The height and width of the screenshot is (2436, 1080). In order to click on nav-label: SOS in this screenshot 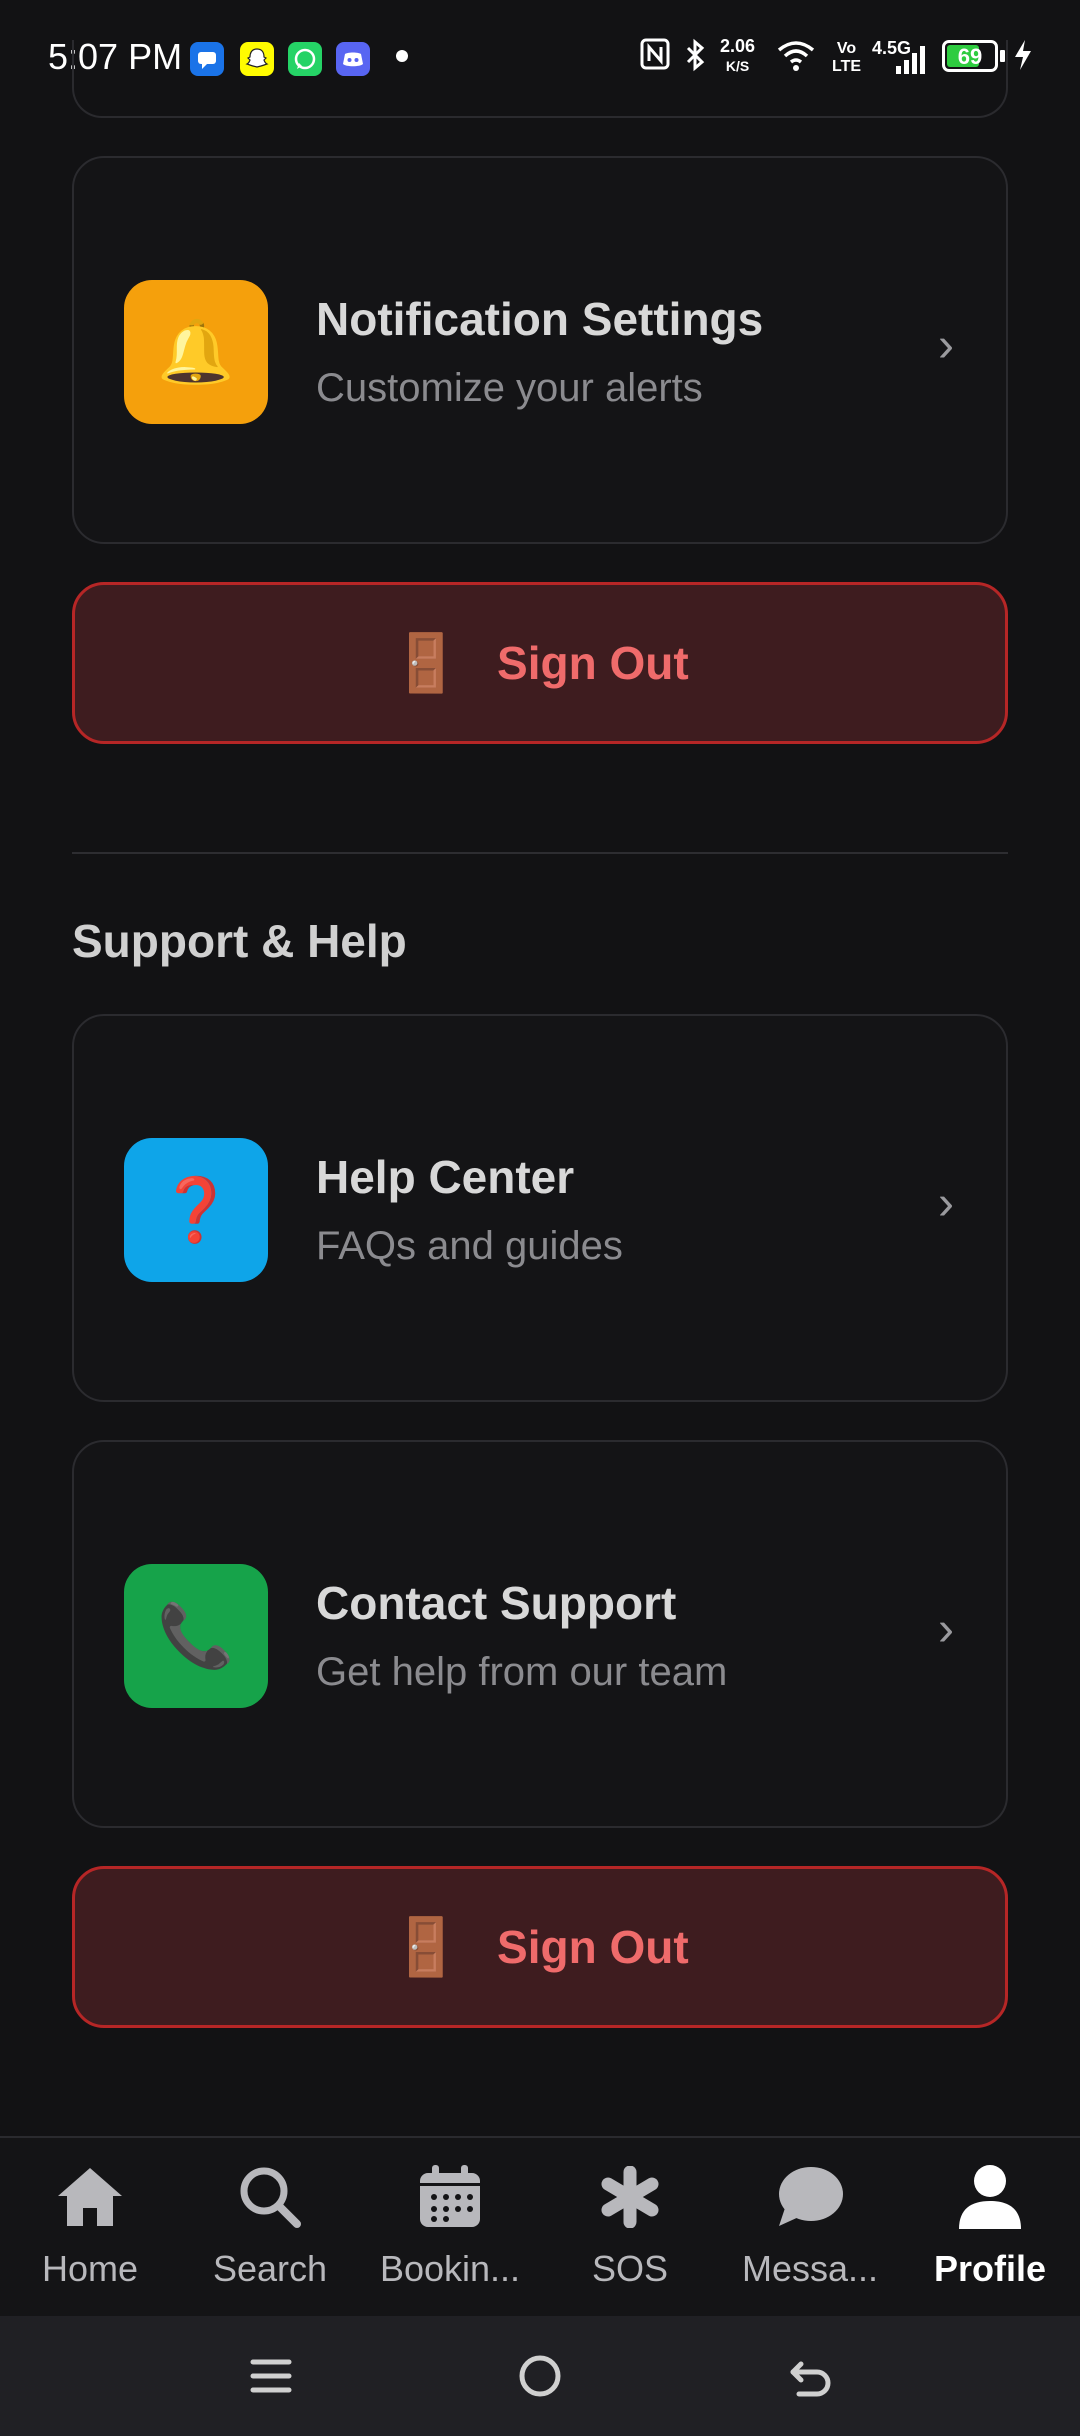, I will do `click(630, 2268)`.